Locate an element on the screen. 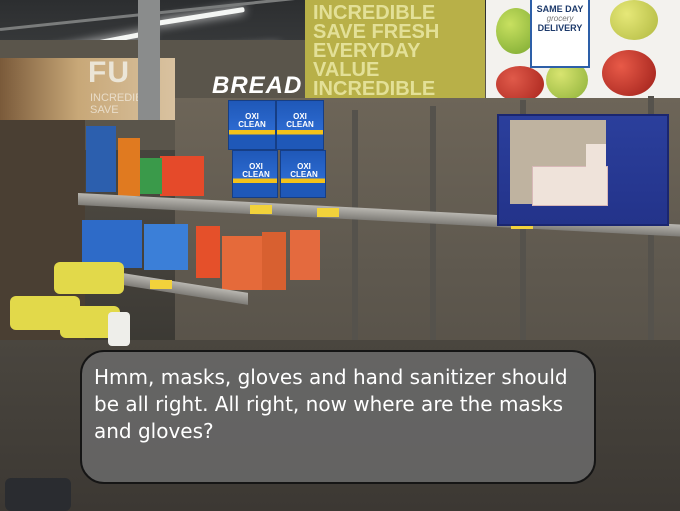 The width and height of the screenshot is (680, 511). floor-basket is located at coordinates (38, 494).